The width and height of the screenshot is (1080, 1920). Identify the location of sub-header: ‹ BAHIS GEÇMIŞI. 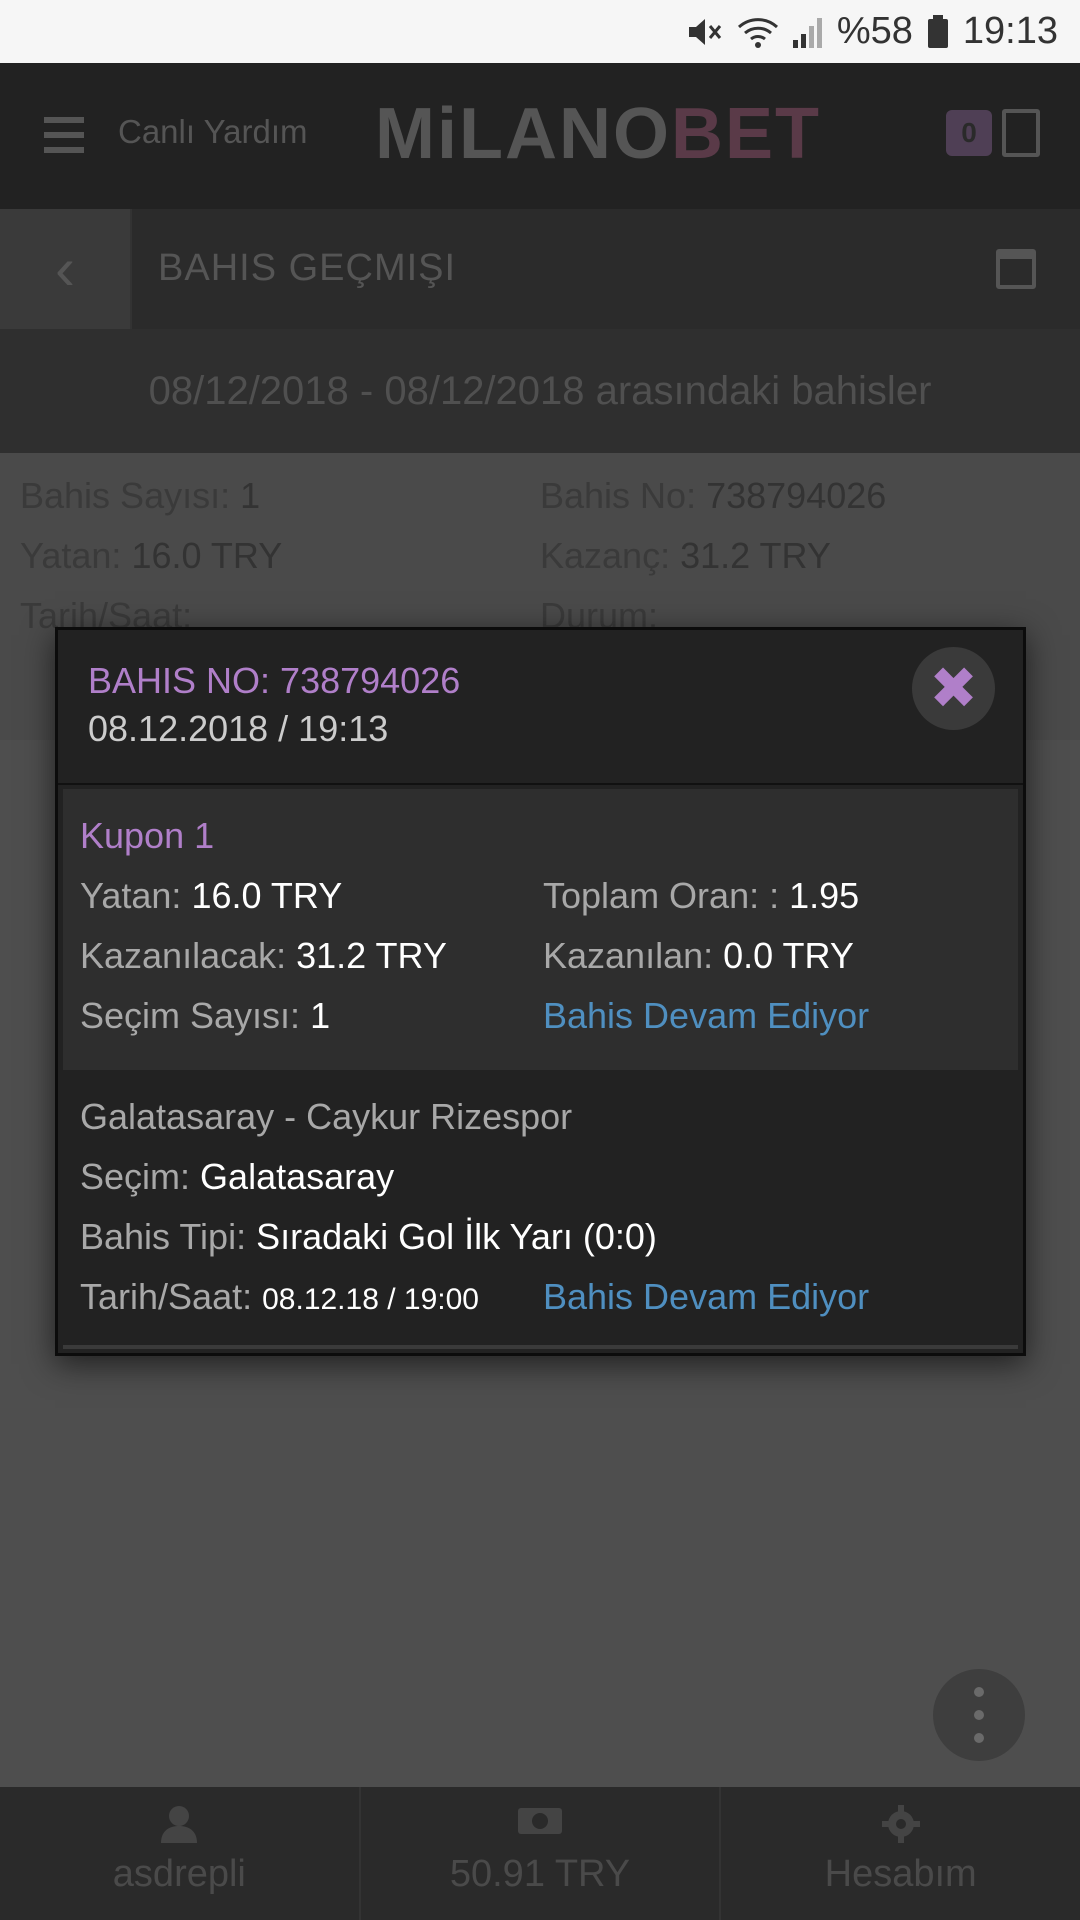
(540, 269).